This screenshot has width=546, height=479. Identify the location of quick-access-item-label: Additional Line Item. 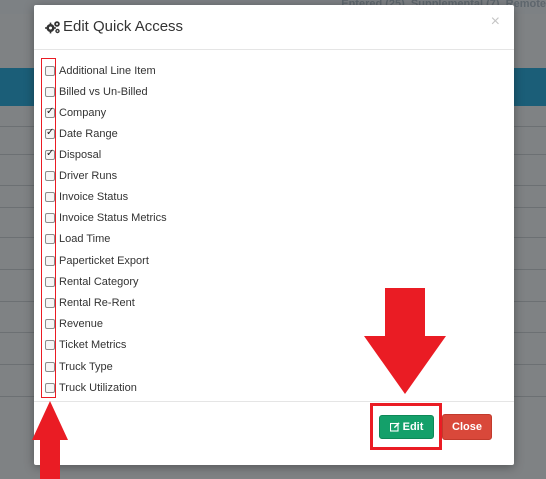
(107, 71).